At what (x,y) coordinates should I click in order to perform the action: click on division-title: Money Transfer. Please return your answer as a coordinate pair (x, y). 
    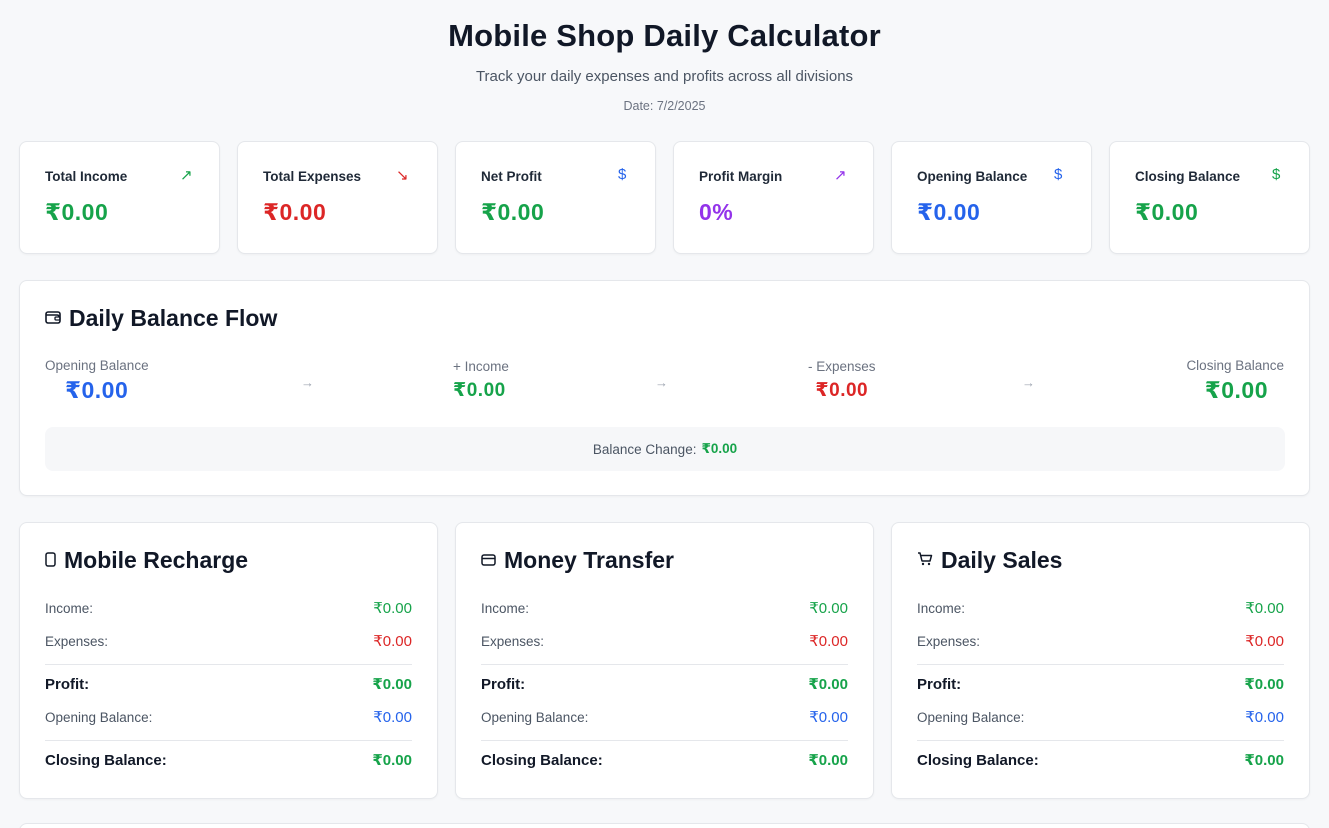
    Looking at the image, I should click on (589, 560).